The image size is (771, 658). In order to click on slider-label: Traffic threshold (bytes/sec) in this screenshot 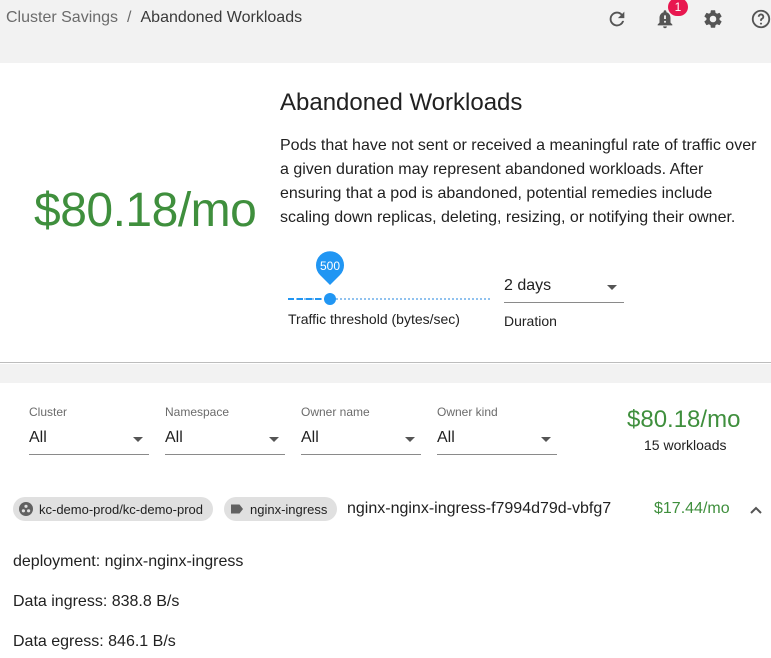, I will do `click(374, 319)`.